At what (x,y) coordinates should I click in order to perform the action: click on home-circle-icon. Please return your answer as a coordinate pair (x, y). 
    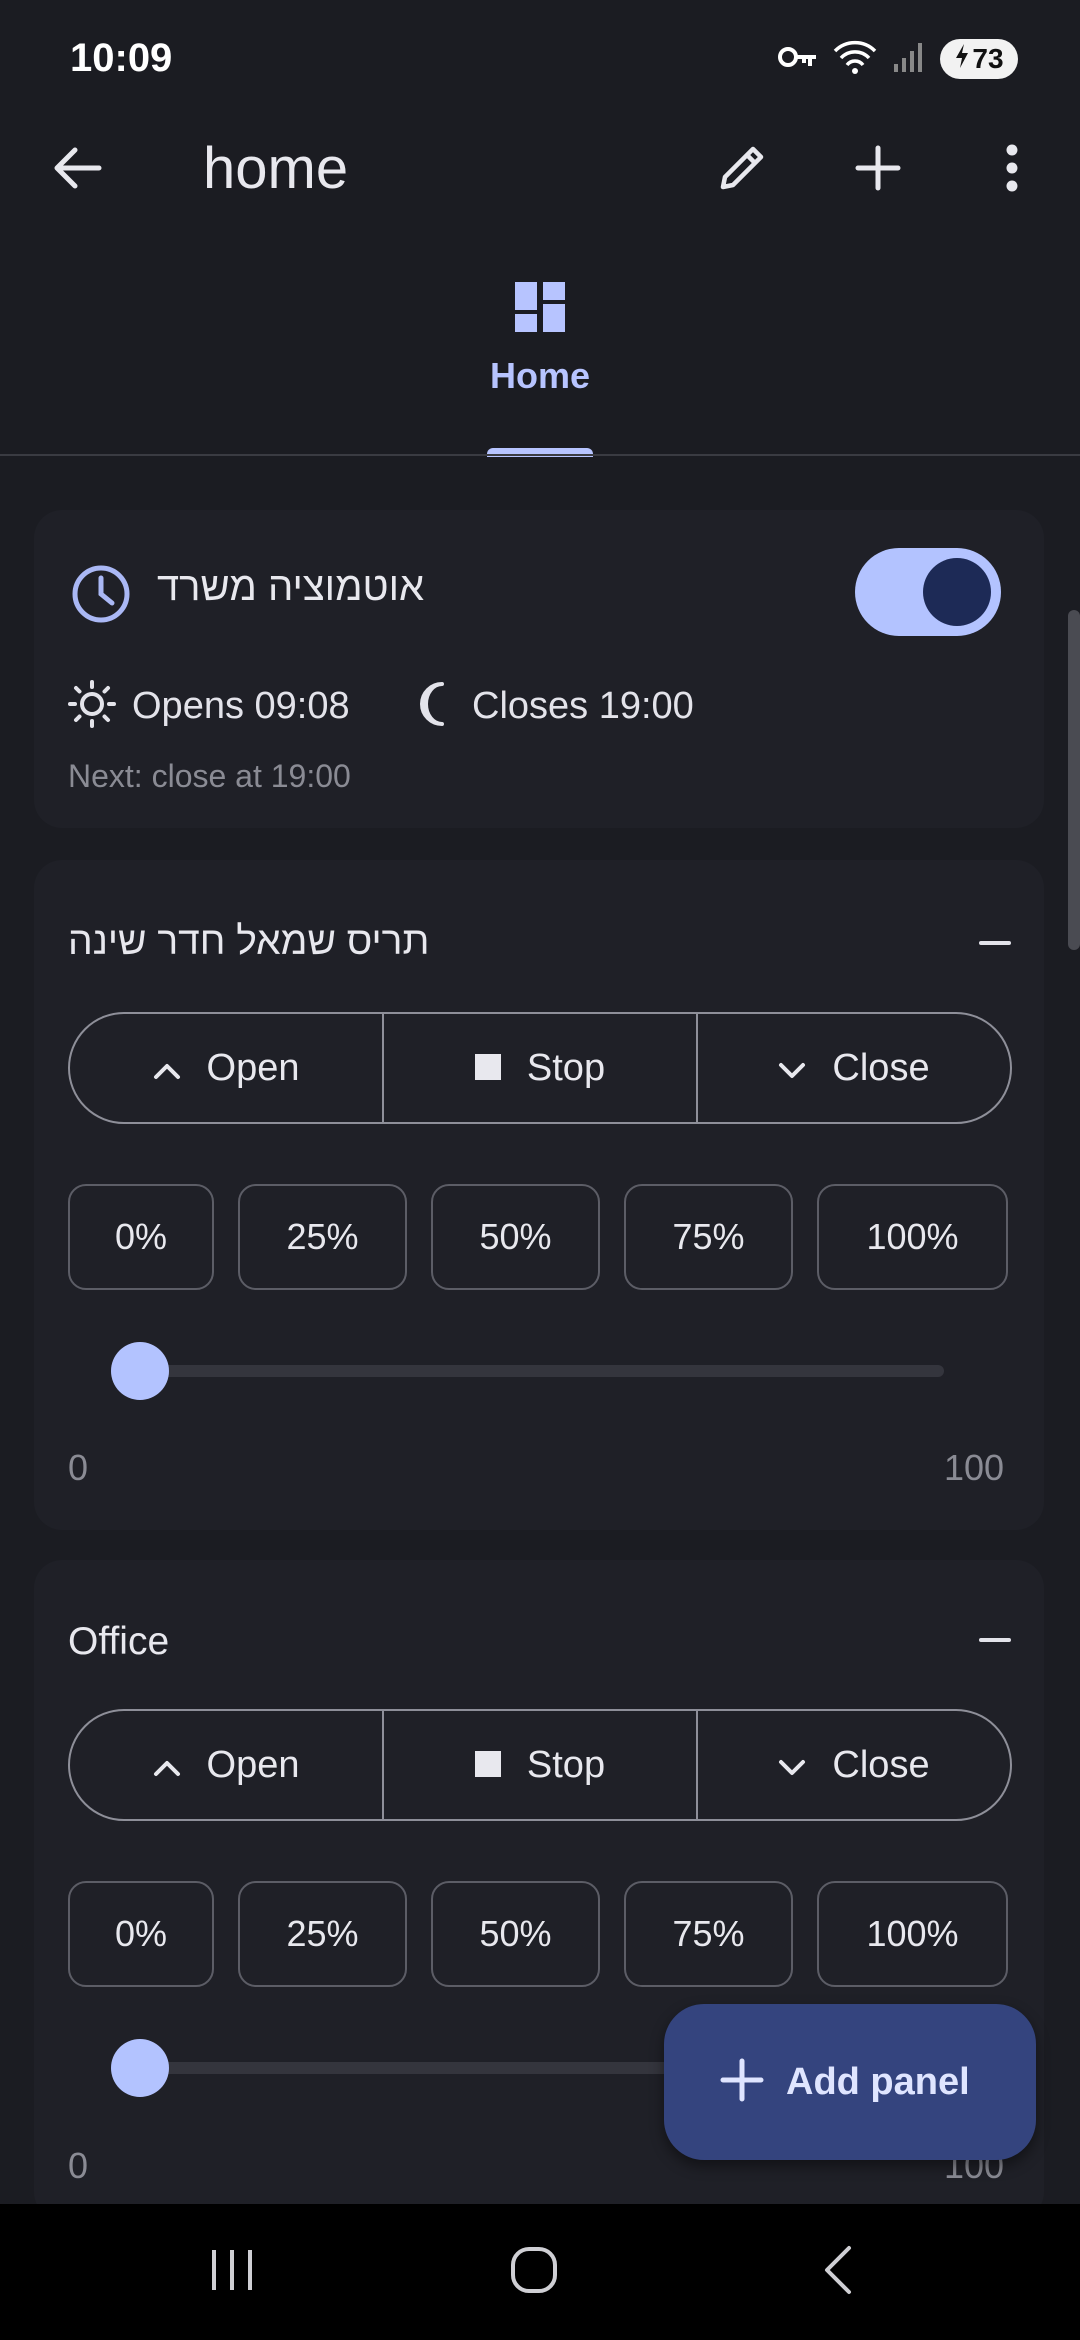
    Looking at the image, I should click on (534, 2272).